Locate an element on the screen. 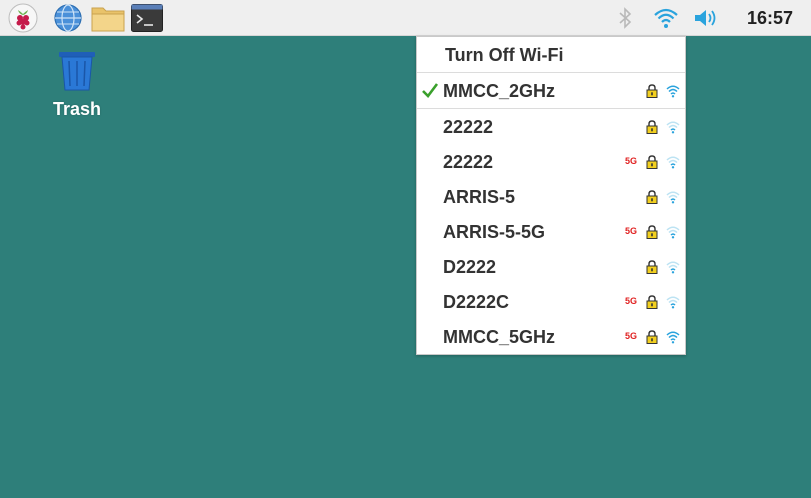  wifi-network-item: 22222 is located at coordinates (551, 127).